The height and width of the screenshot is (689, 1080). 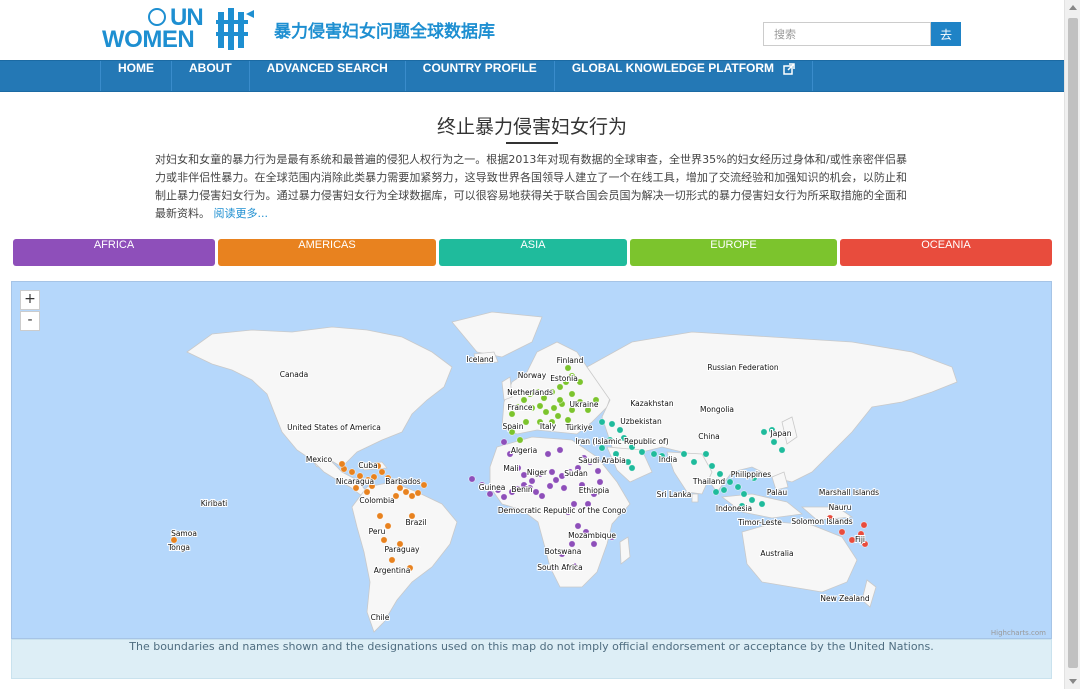 I want to click on nav-about: ABOUT, so click(x=210, y=76).